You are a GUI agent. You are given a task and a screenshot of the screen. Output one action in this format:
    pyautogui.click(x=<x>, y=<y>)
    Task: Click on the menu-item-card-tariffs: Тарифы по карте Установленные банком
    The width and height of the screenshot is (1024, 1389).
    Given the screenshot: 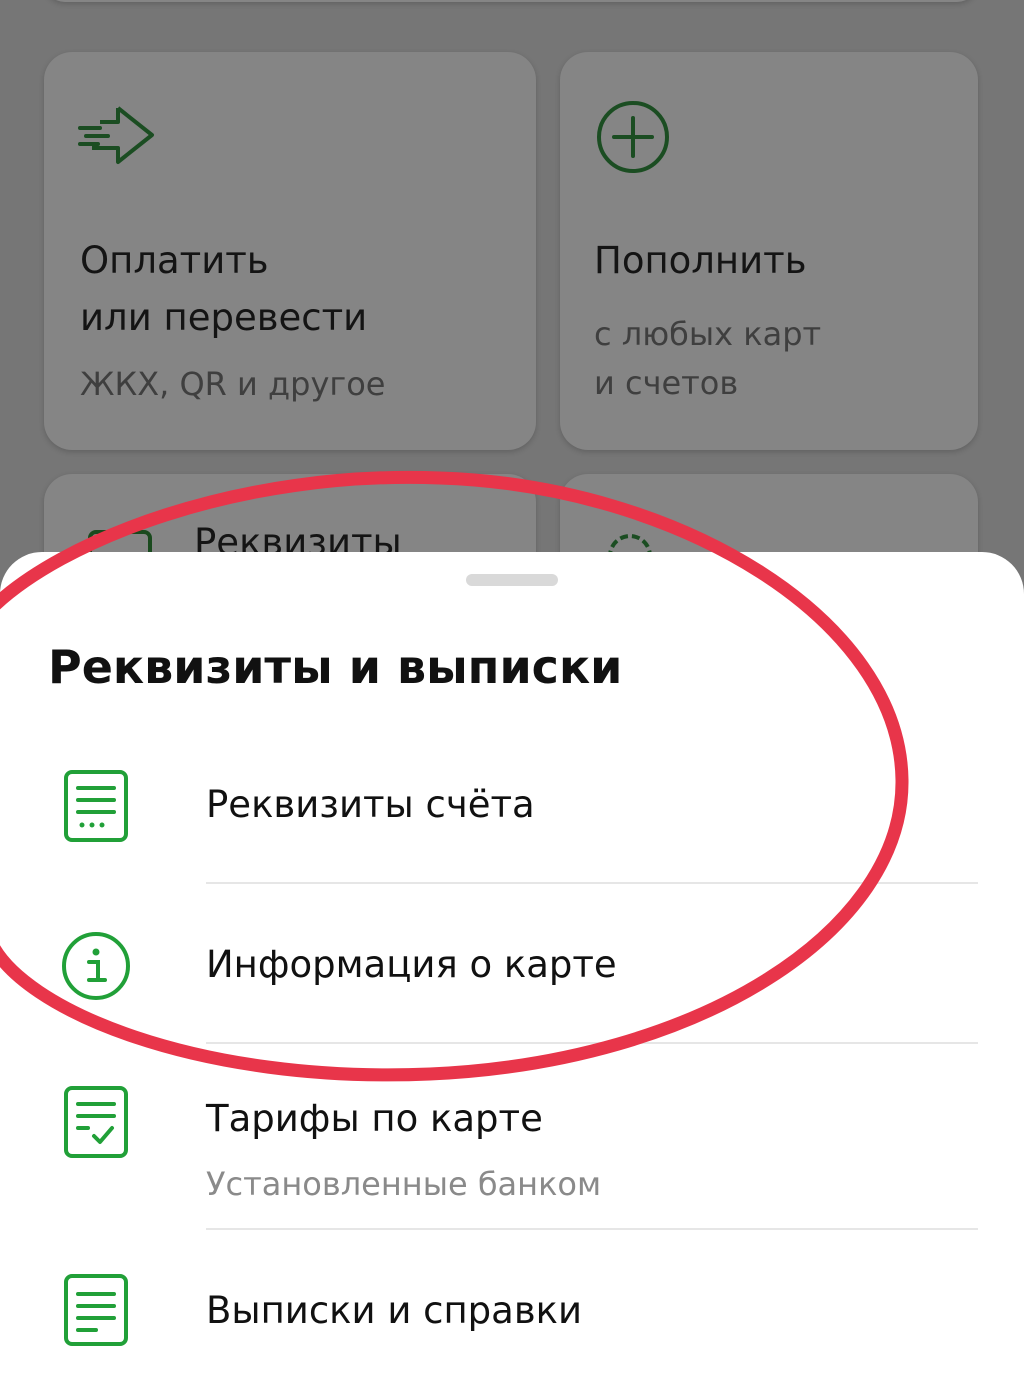 What is the action you would take?
    pyautogui.click(x=512, y=1149)
    